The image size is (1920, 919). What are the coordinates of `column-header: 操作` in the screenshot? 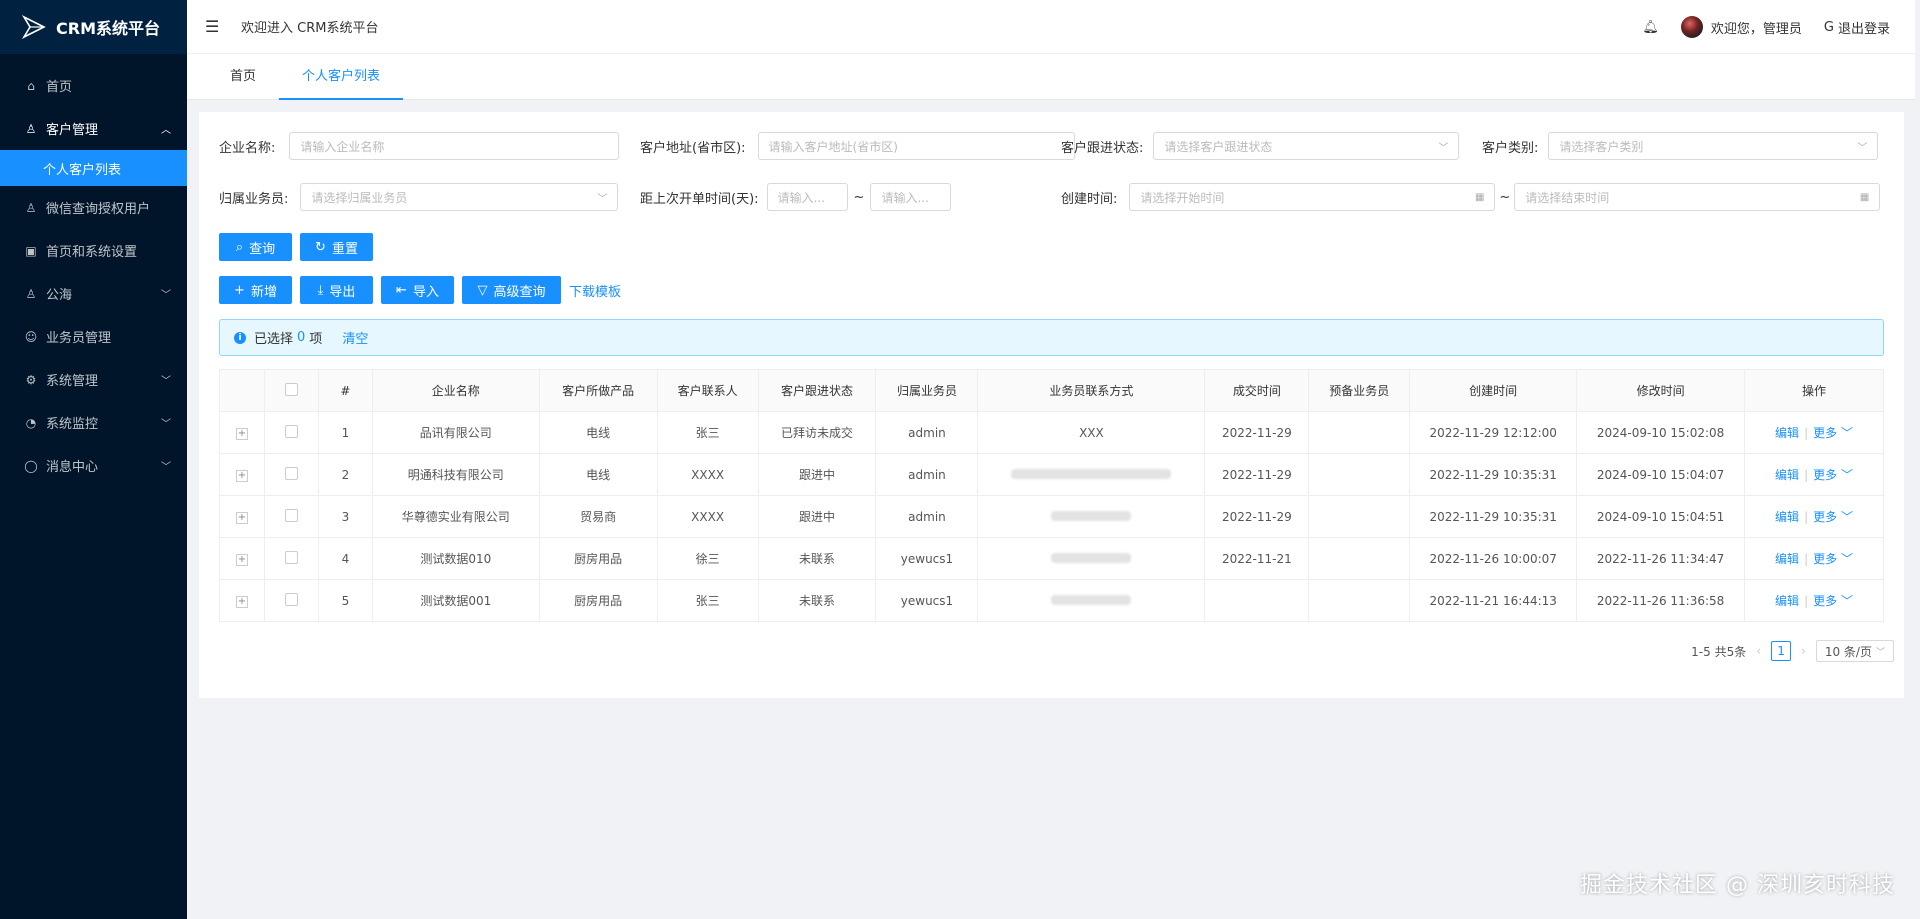 It's located at (1814, 390).